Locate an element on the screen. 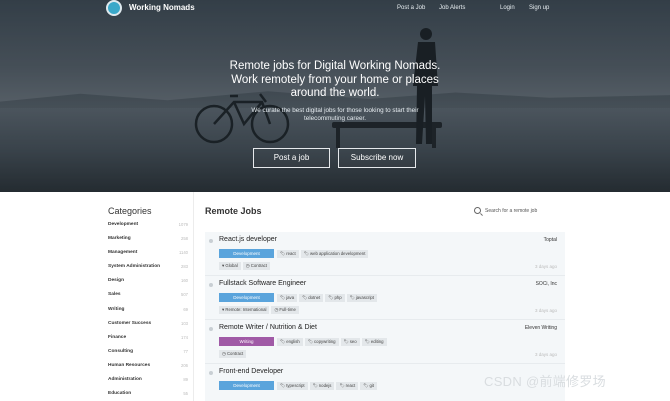 This screenshot has height=401, width=670. meta-label: Global is located at coordinates (231, 265).